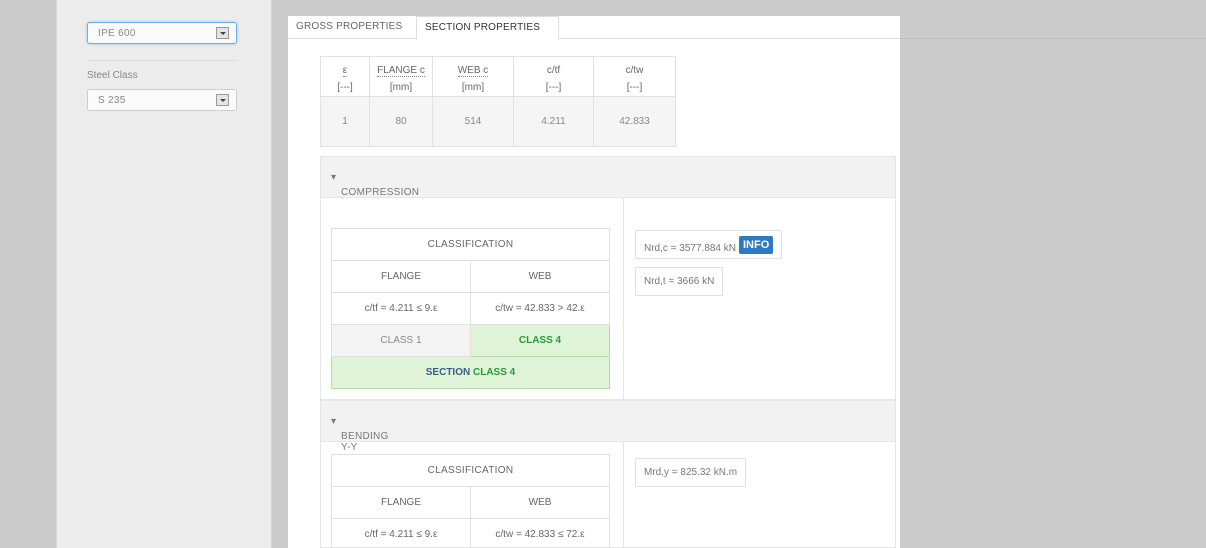 The width and height of the screenshot is (1206, 548). What do you see at coordinates (162, 100) in the screenshot?
I see `steel-class-select: S 235` at bounding box center [162, 100].